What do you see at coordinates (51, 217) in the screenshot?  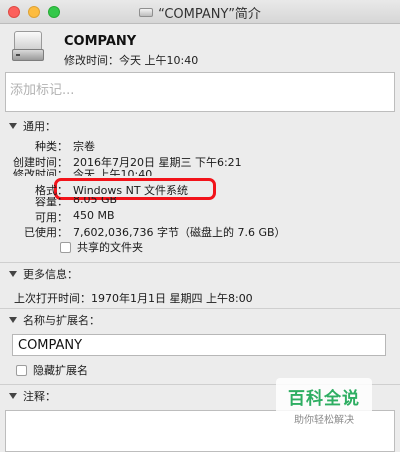 I see `row-key: 可用：` at bounding box center [51, 217].